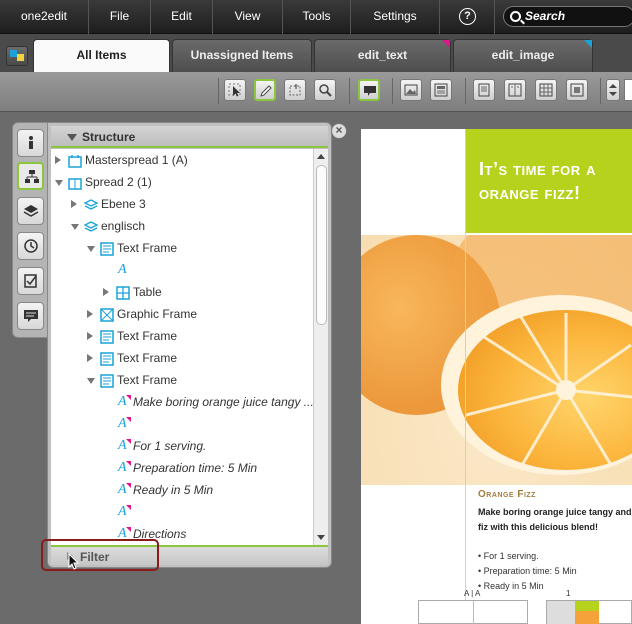  I want to click on grid-view-button, so click(546, 90).